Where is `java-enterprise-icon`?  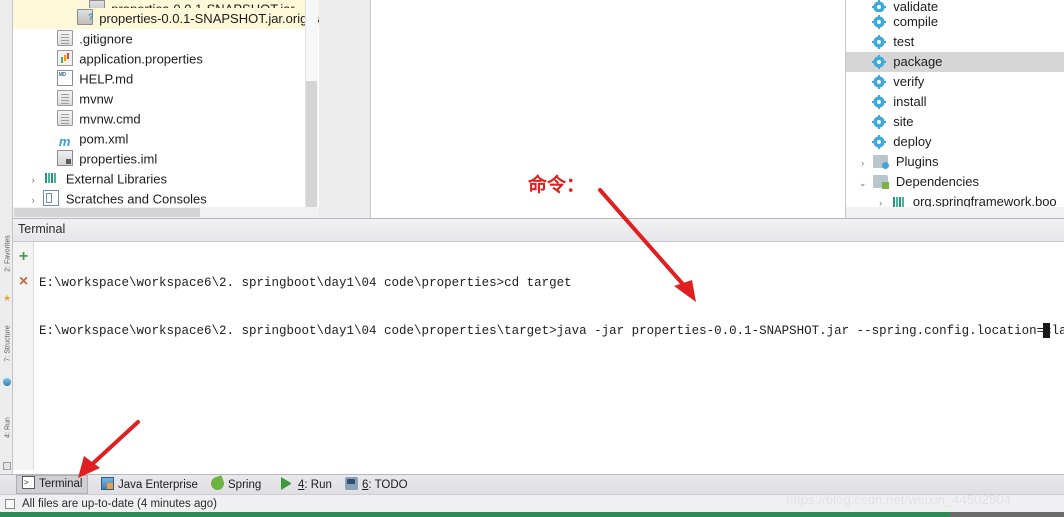
java-enterprise-icon is located at coordinates (107, 483).